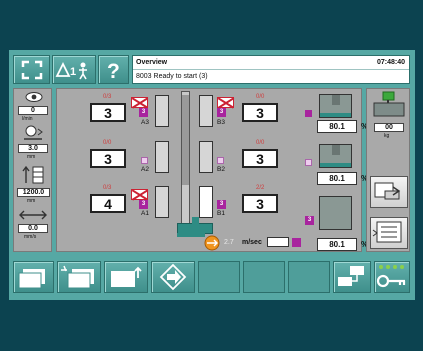 The width and height of the screenshot is (423, 351). What do you see at coordinates (162, 202) in the screenshot?
I see `slot-a1` at bounding box center [162, 202].